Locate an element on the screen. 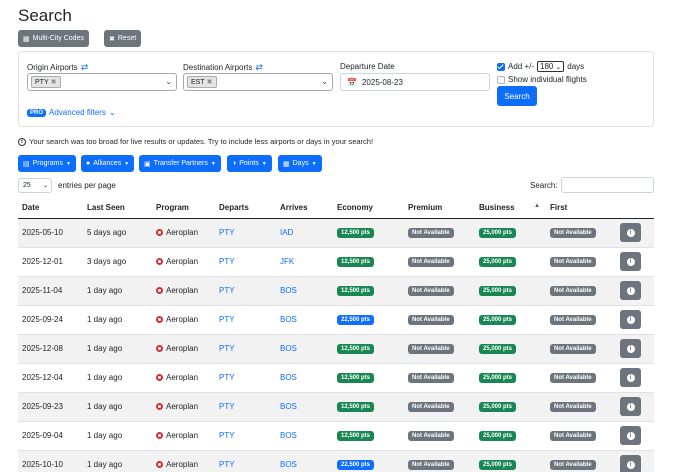 The image size is (680, 472). date-cell: 2025-11-04 is located at coordinates (42, 290).